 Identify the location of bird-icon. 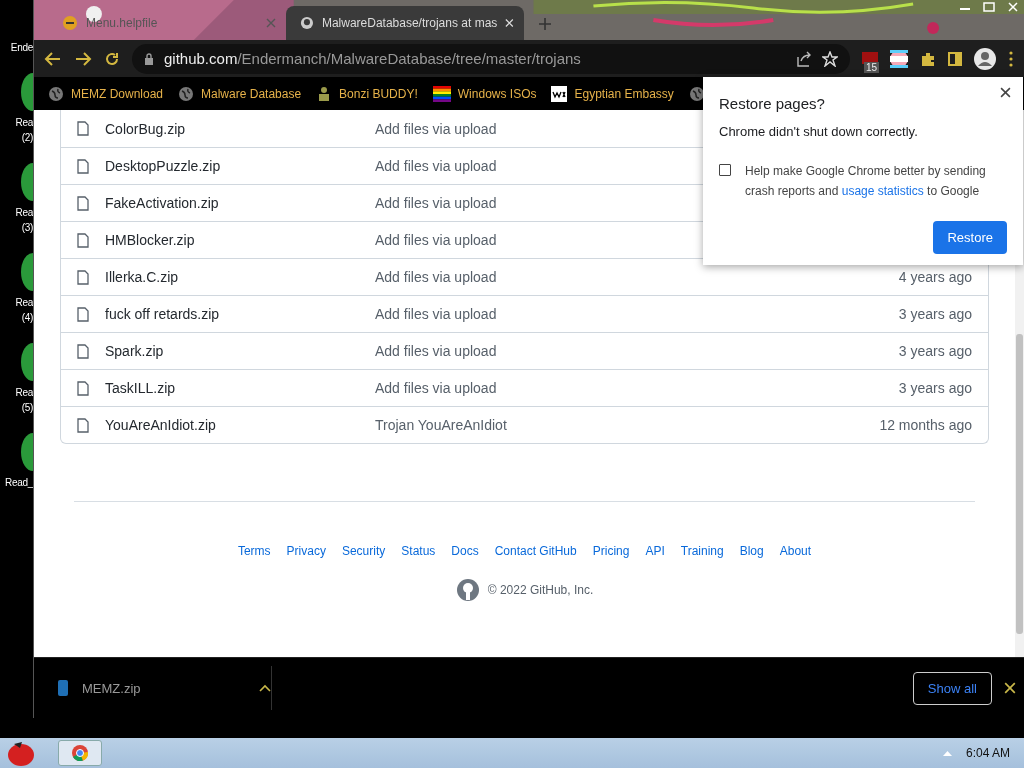
(21, 753).